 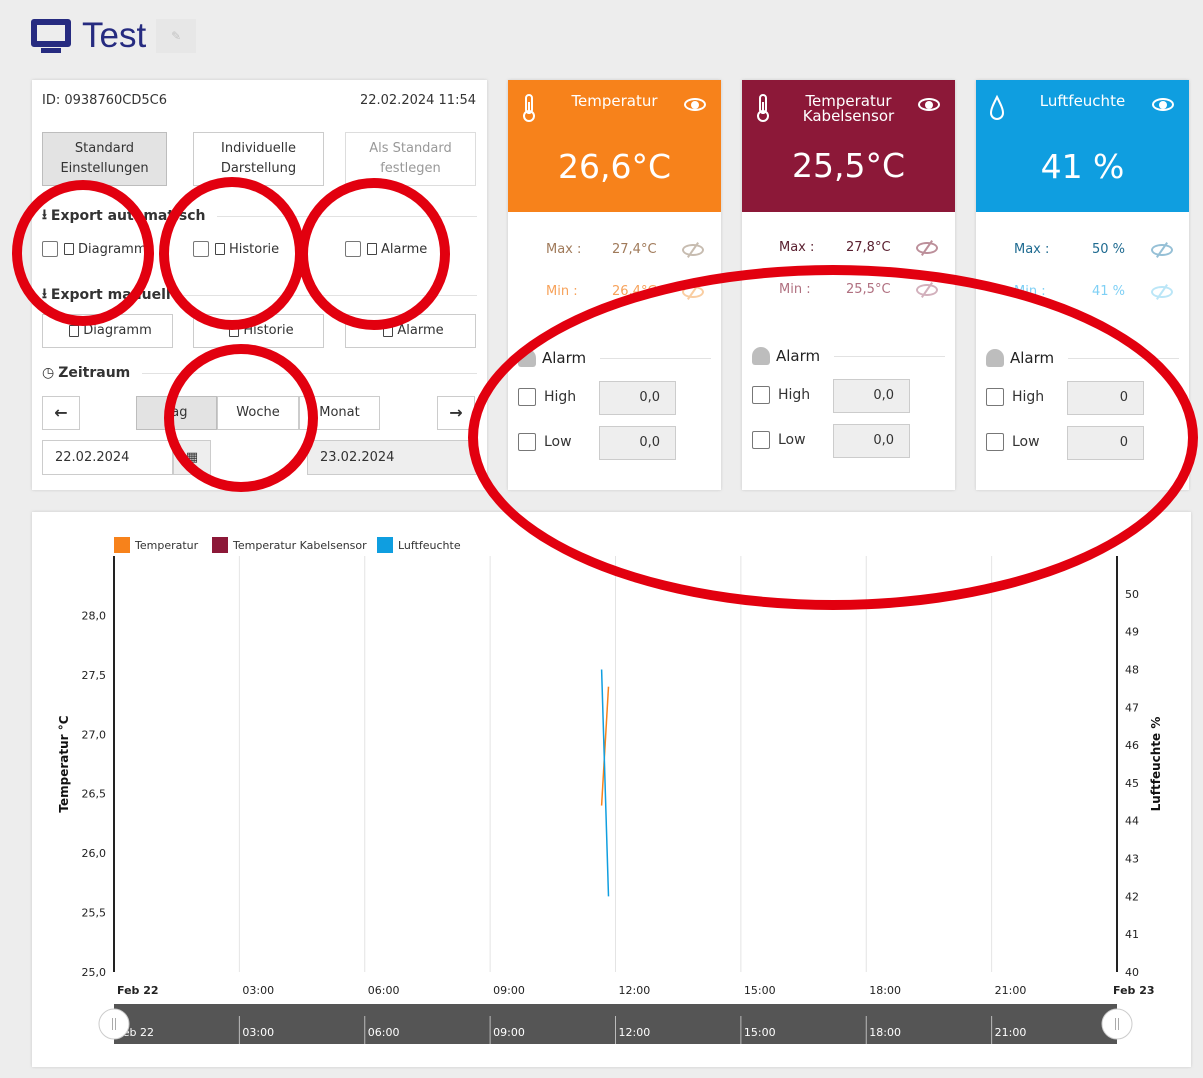 What do you see at coordinates (564, 358) in the screenshot?
I see `alarm-label: Alarm` at bounding box center [564, 358].